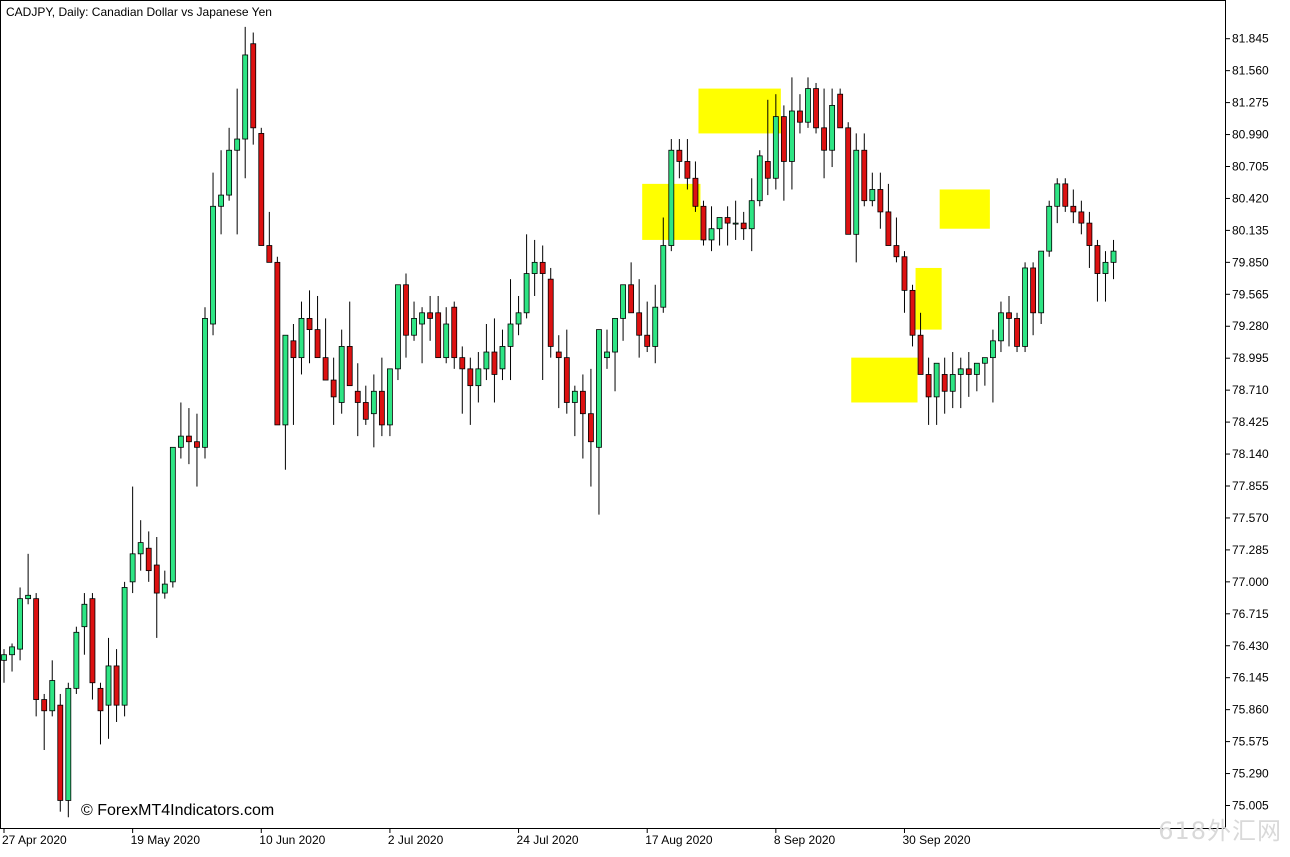 The image size is (1290, 857). I want to click on price-tick-label: 78.995, so click(1250, 358).